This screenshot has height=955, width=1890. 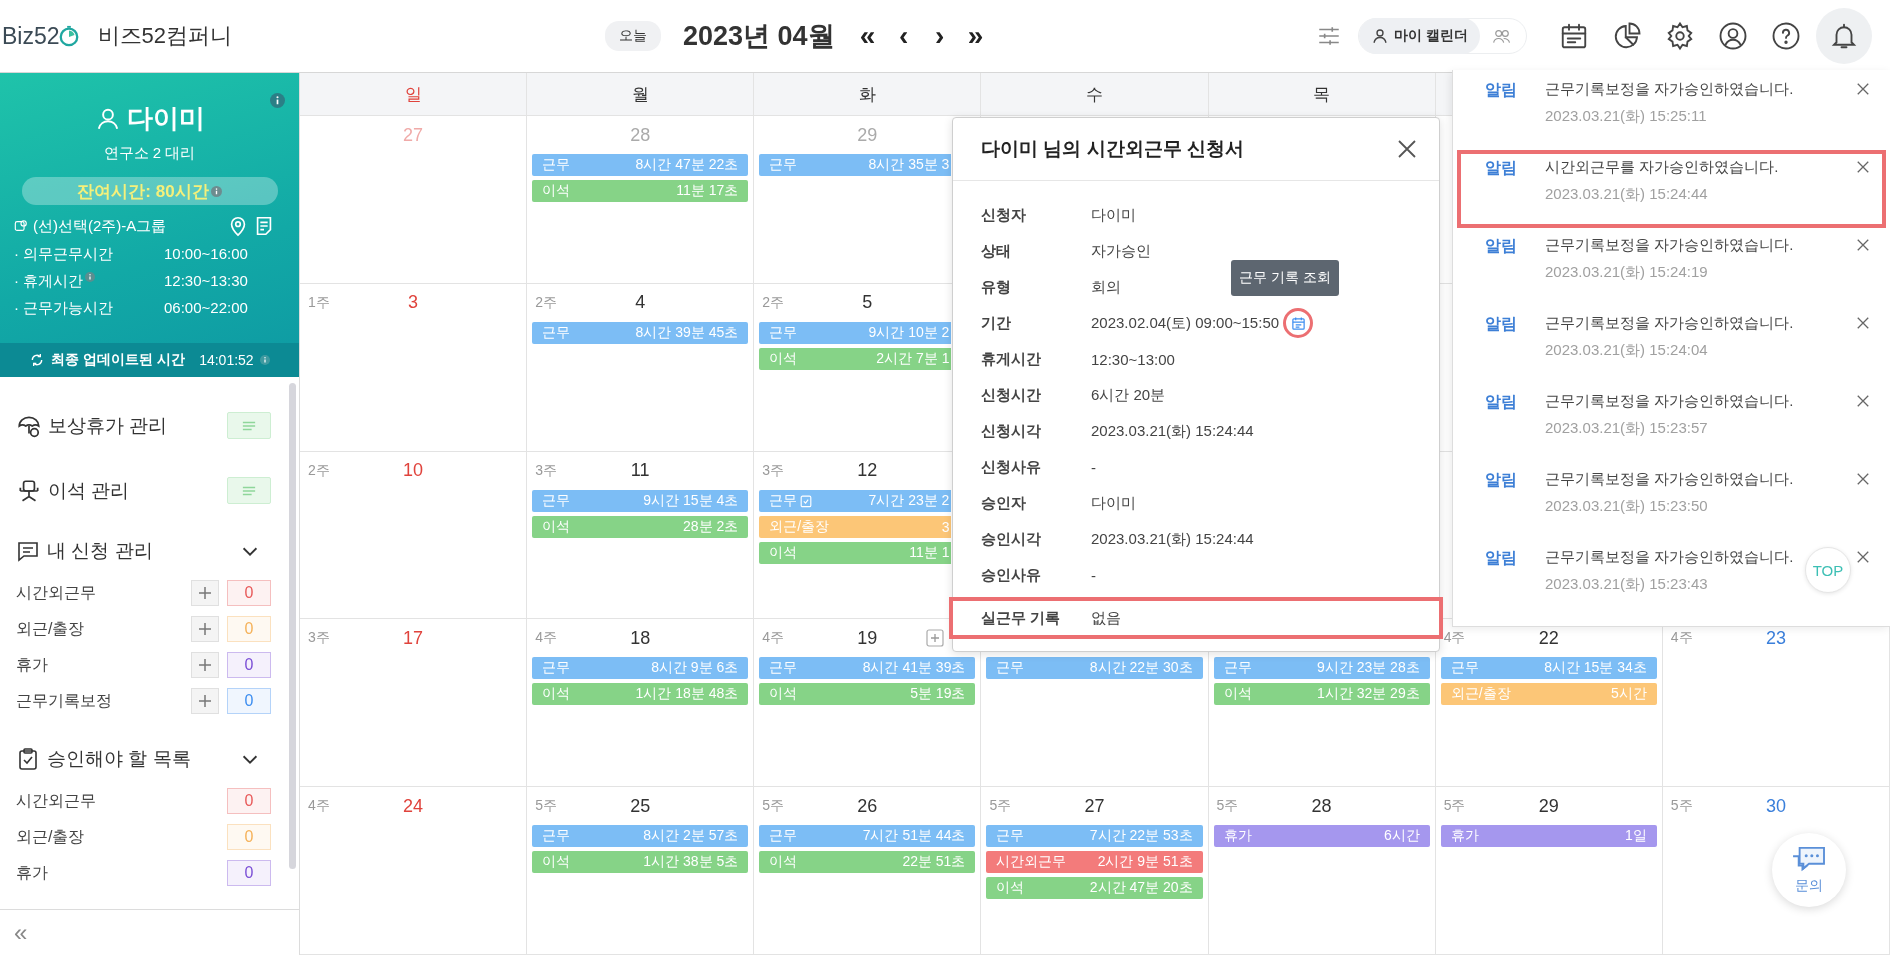 I want to click on schedule-bar: 근무 8시간 47분 22초, so click(x=640, y=165).